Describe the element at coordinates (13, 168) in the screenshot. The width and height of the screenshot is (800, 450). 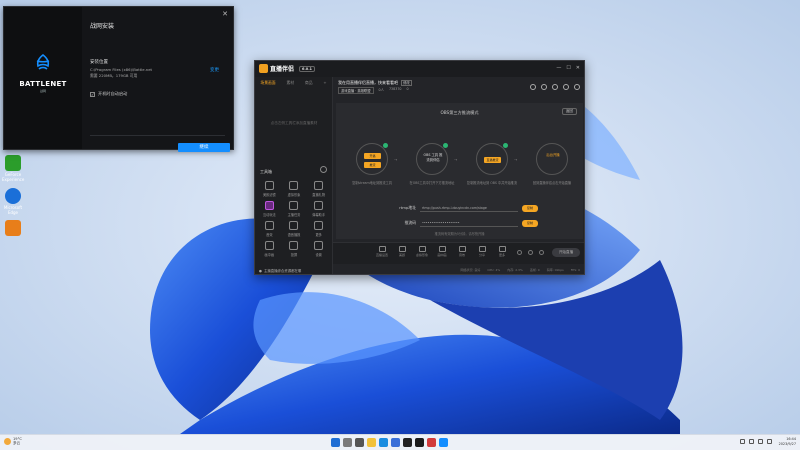
I see `desktop-icon-geforce: GeForce Experience` at that location.